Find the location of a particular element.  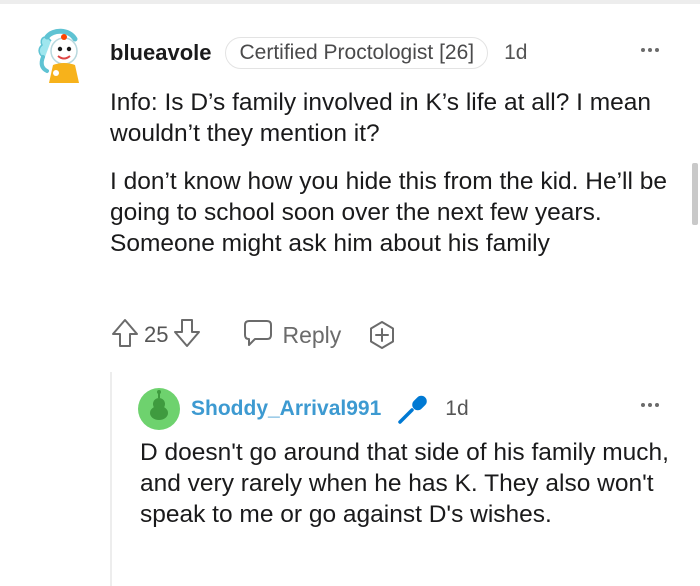

reply-header: Shoddy_Arrival991 1d is located at coordinates (330, 409).